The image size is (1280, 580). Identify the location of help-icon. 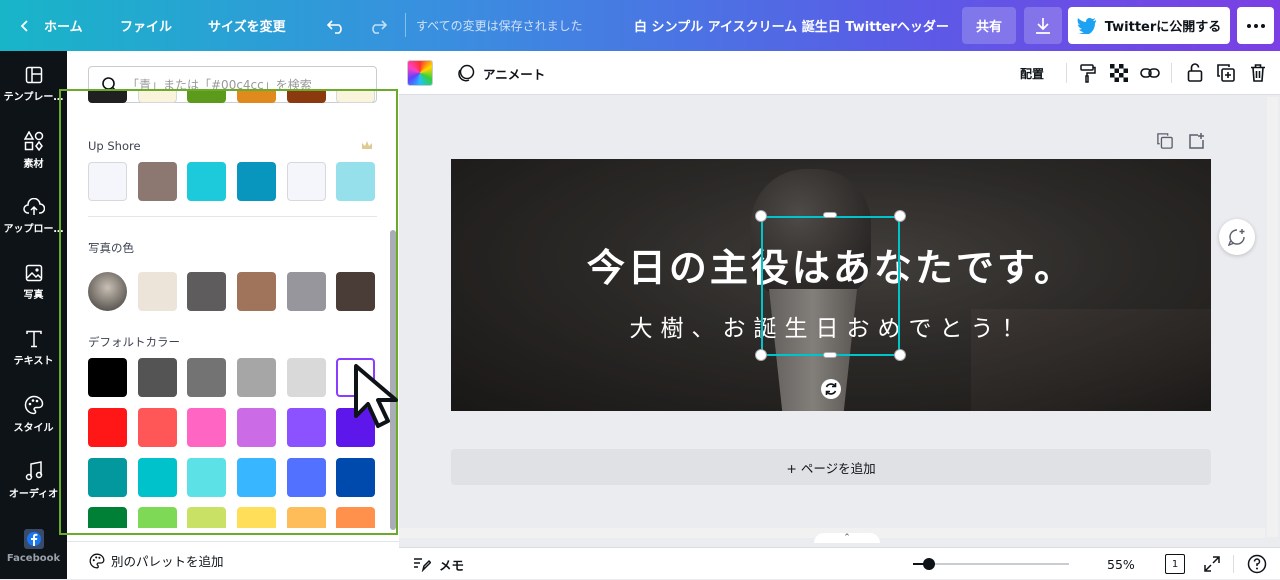
(1257, 564).